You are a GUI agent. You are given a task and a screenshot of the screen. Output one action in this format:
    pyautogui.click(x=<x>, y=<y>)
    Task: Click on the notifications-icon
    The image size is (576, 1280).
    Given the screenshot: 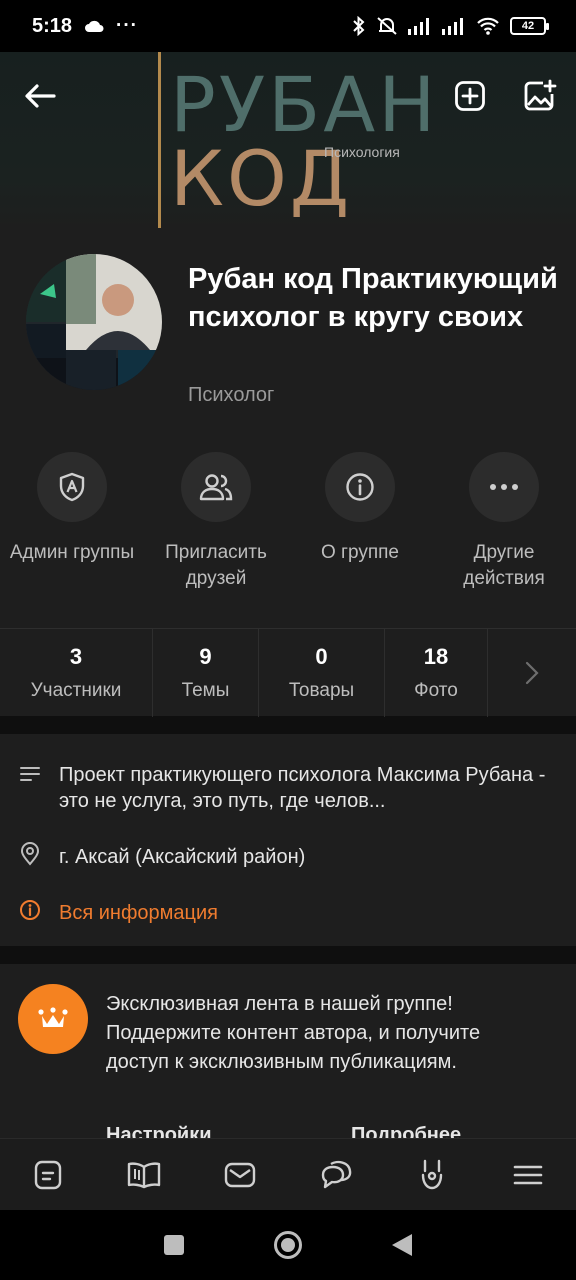 What is the action you would take?
    pyautogui.click(x=432, y=1174)
    